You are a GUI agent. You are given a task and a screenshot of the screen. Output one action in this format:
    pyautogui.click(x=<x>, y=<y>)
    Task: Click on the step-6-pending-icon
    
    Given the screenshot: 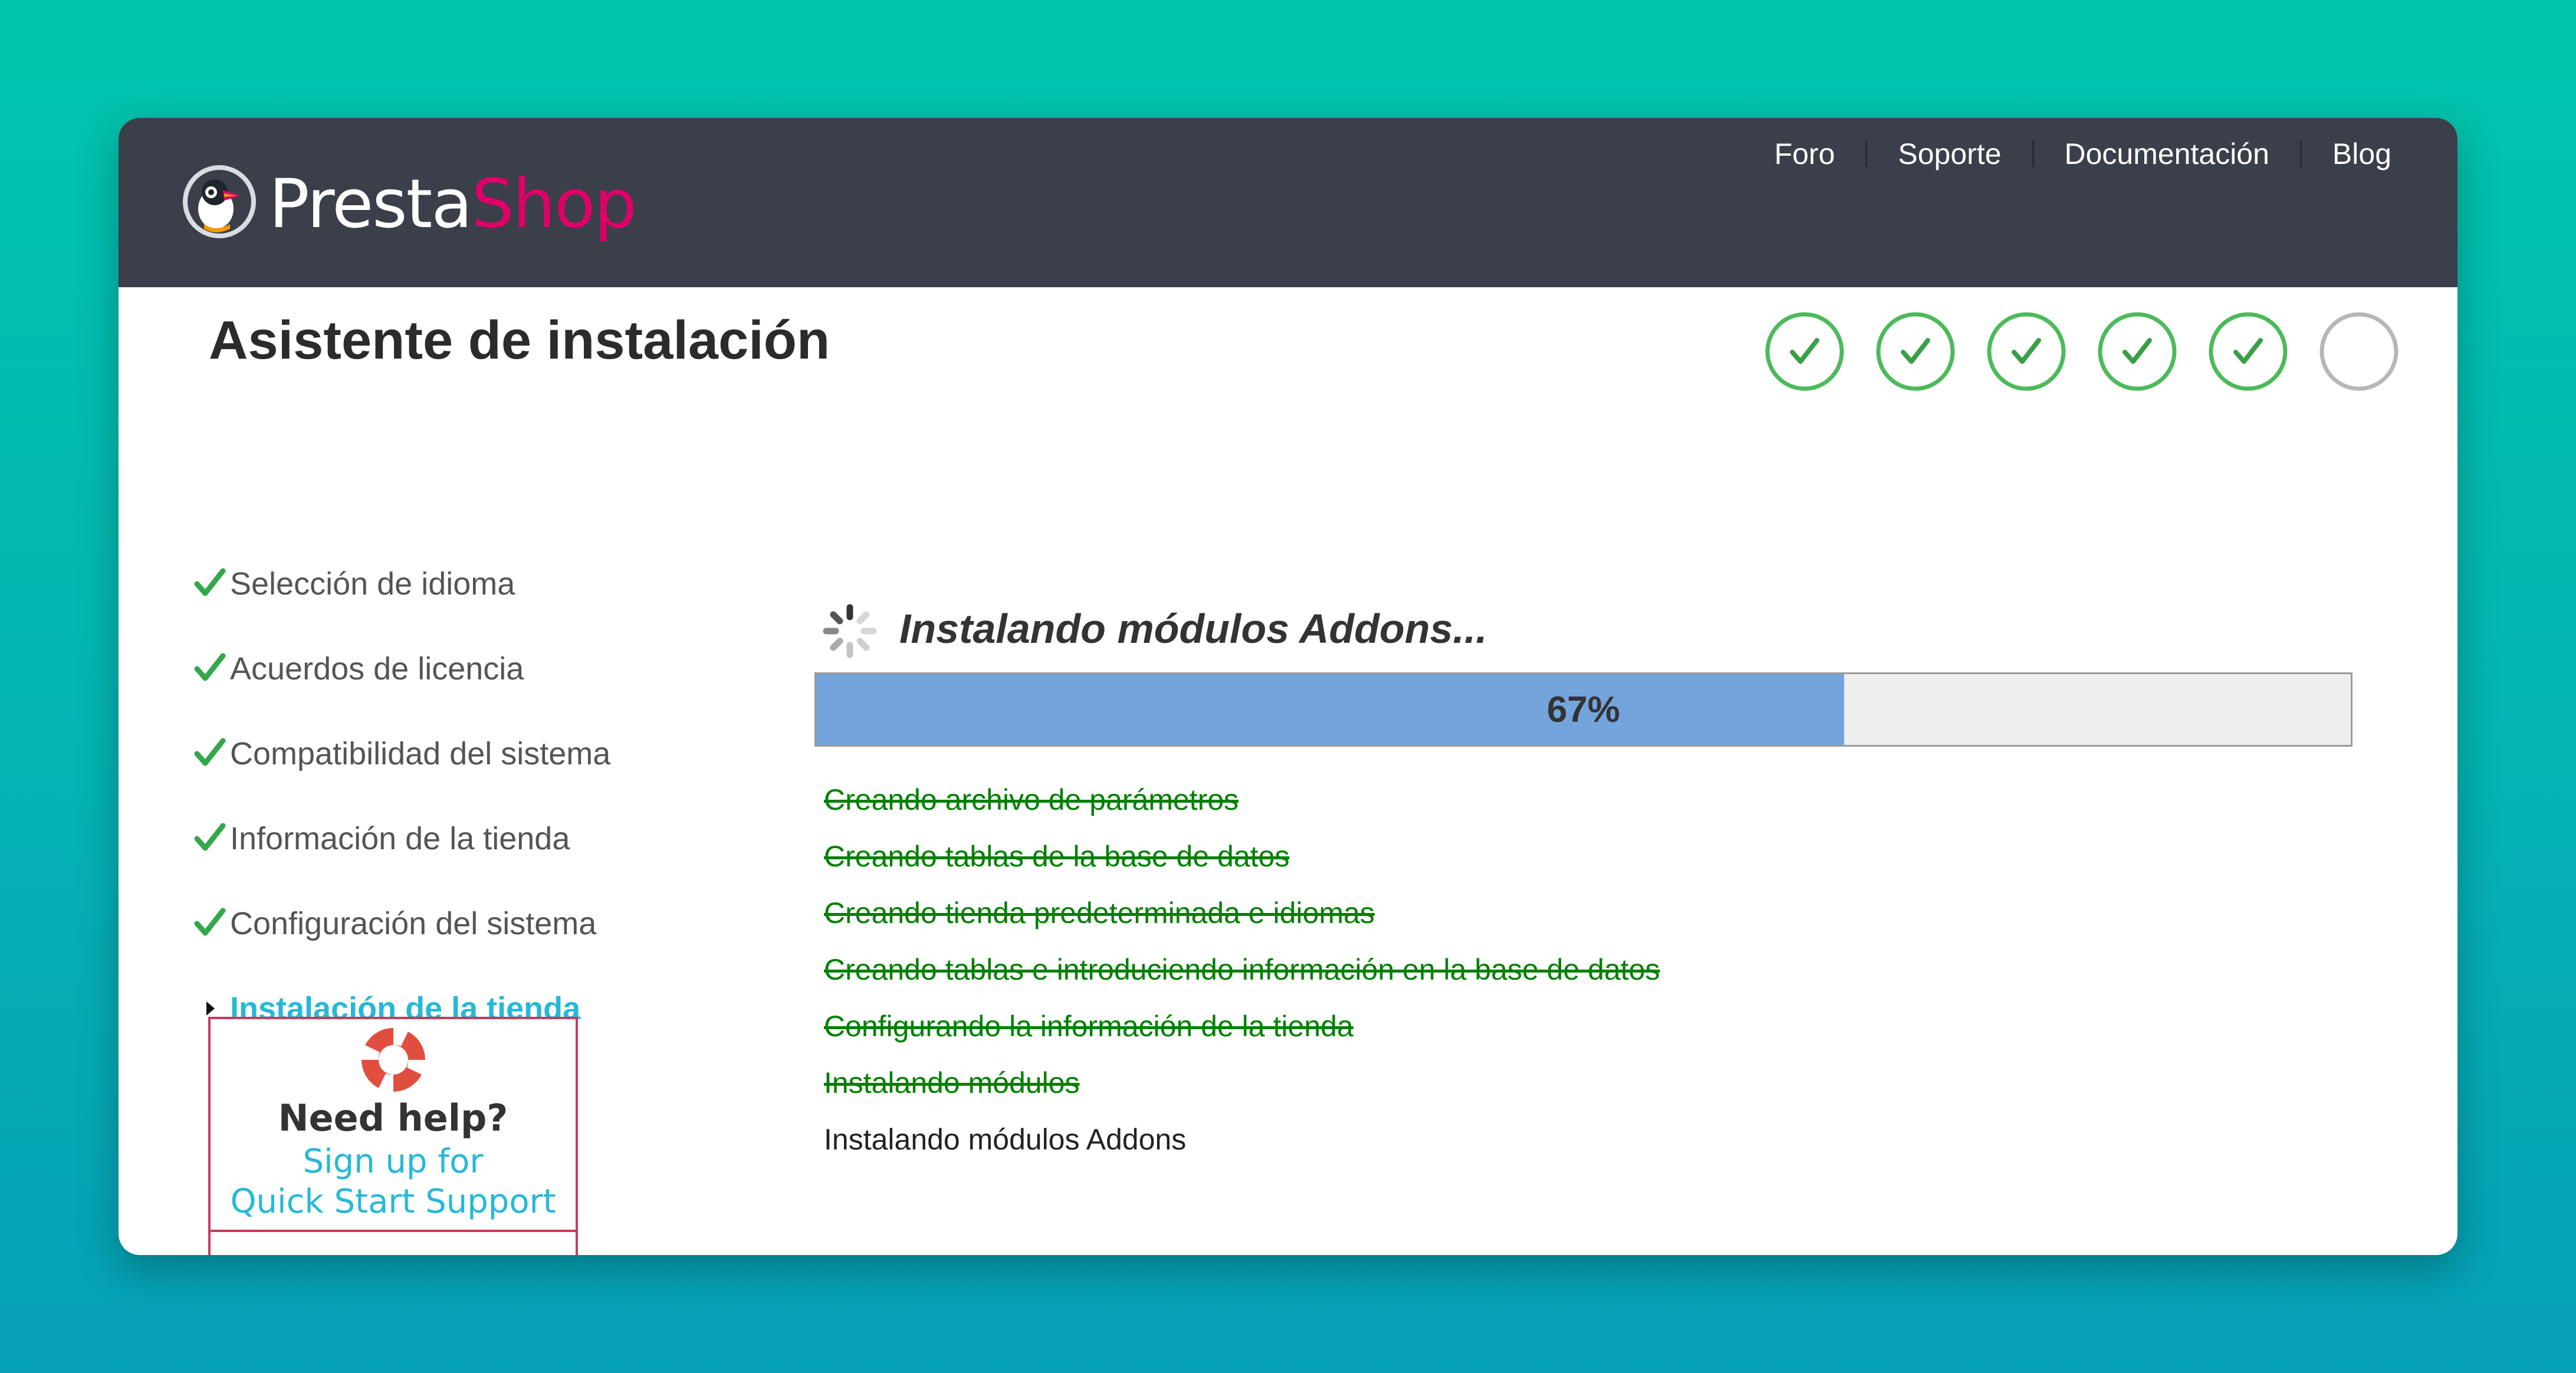 What is the action you would take?
    pyautogui.click(x=2358, y=352)
    